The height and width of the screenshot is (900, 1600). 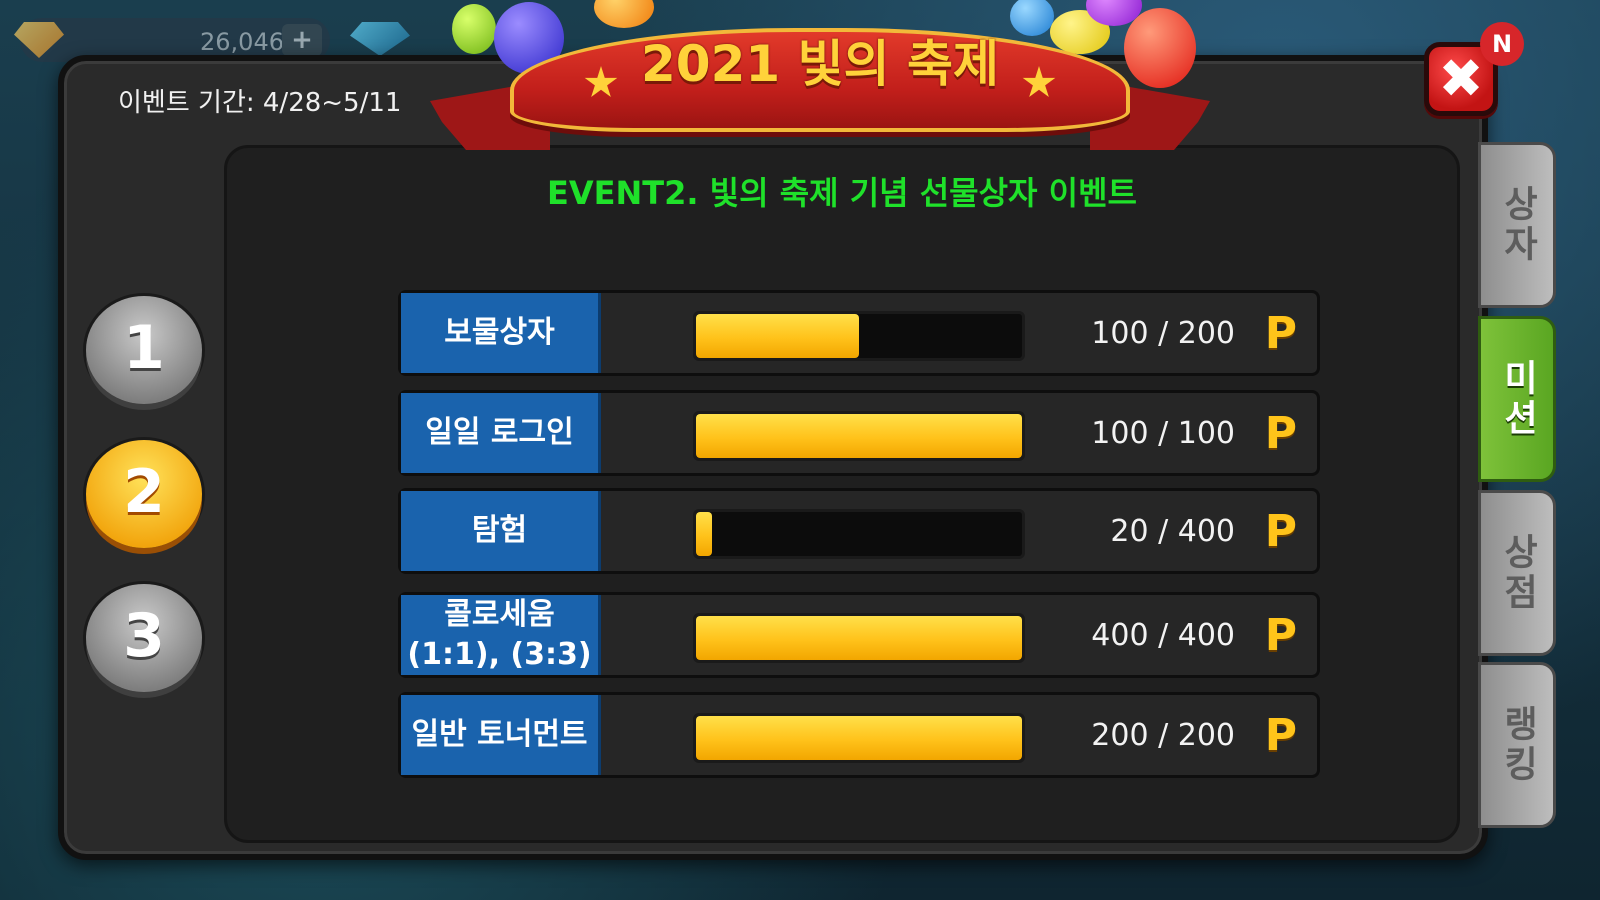 I want to click on event-subtitle: EVENT2. 빛의 축제 기념 선물상자 이벤트, so click(x=842, y=193).